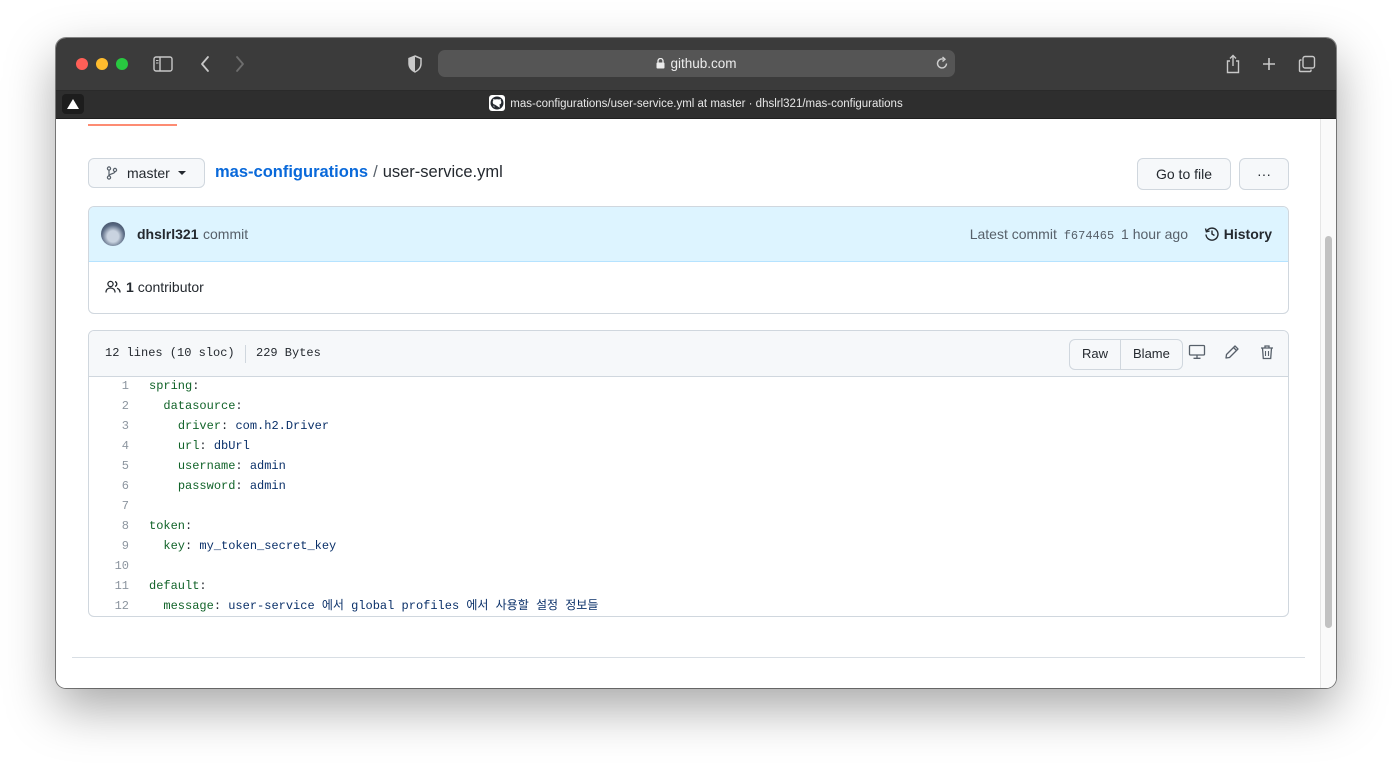 Image resolution: width=1392 pixels, height=763 pixels. I want to click on line-source: default:, so click(178, 586).